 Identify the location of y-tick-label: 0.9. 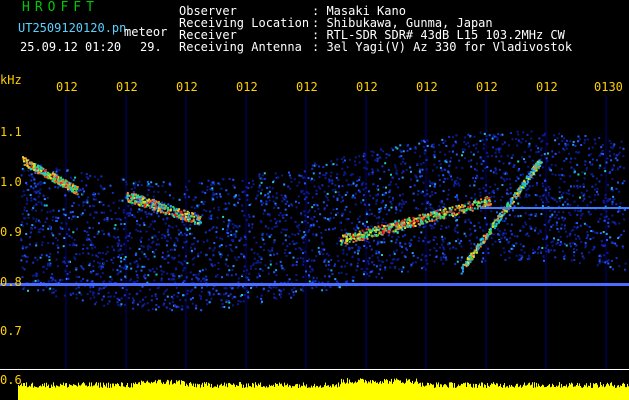
(11, 232).